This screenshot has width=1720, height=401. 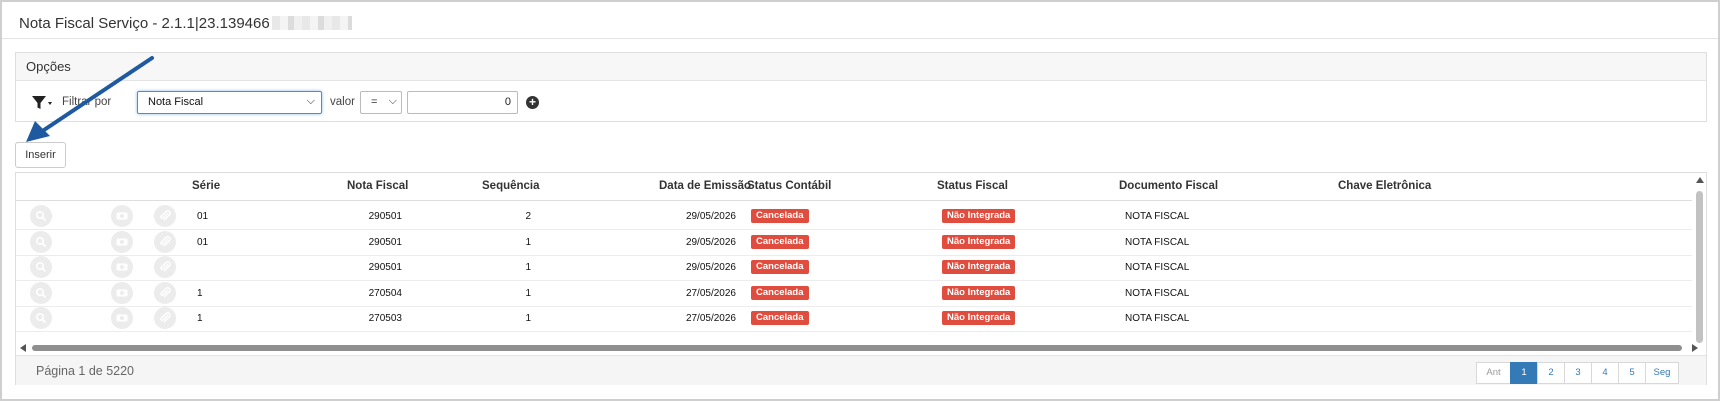 I want to click on col-data-emissao: Data de Emissão, so click(x=705, y=186).